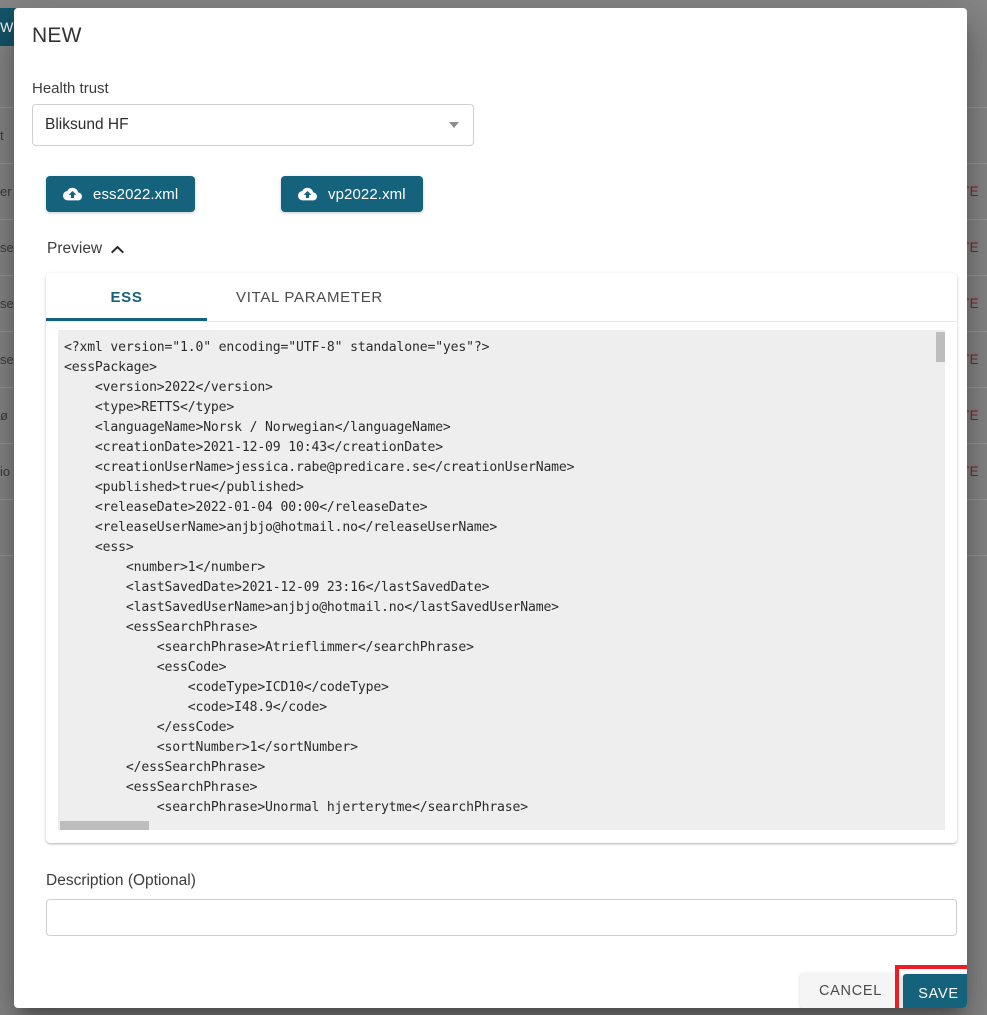 This screenshot has height=1015, width=987. I want to click on health-trust-select: Bliksund HF, so click(253, 125).